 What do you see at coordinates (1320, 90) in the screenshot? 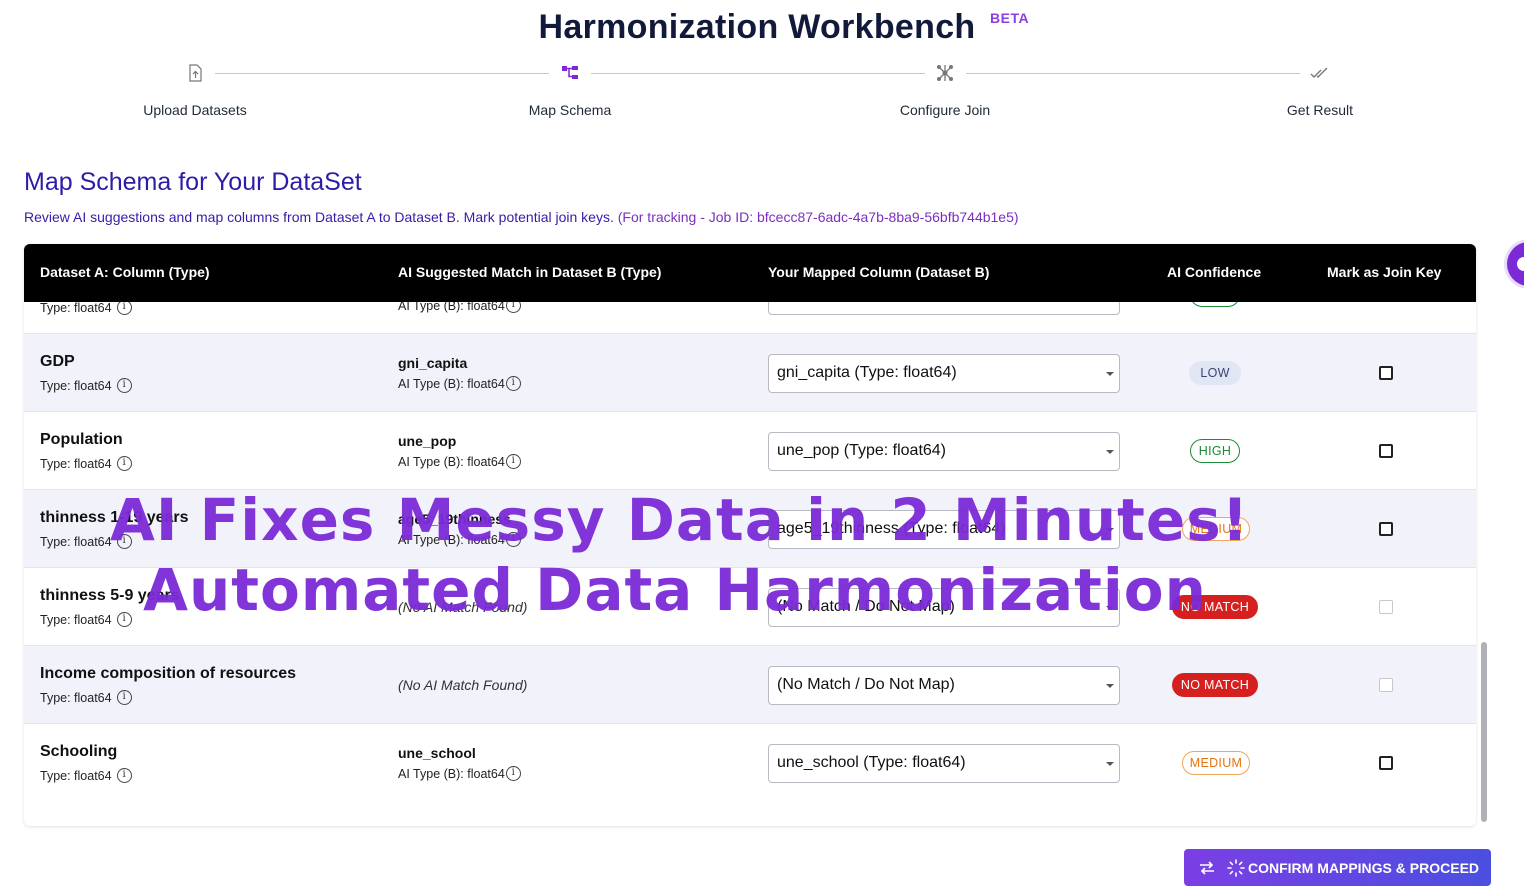
I see `step-get-result: Get Result` at bounding box center [1320, 90].